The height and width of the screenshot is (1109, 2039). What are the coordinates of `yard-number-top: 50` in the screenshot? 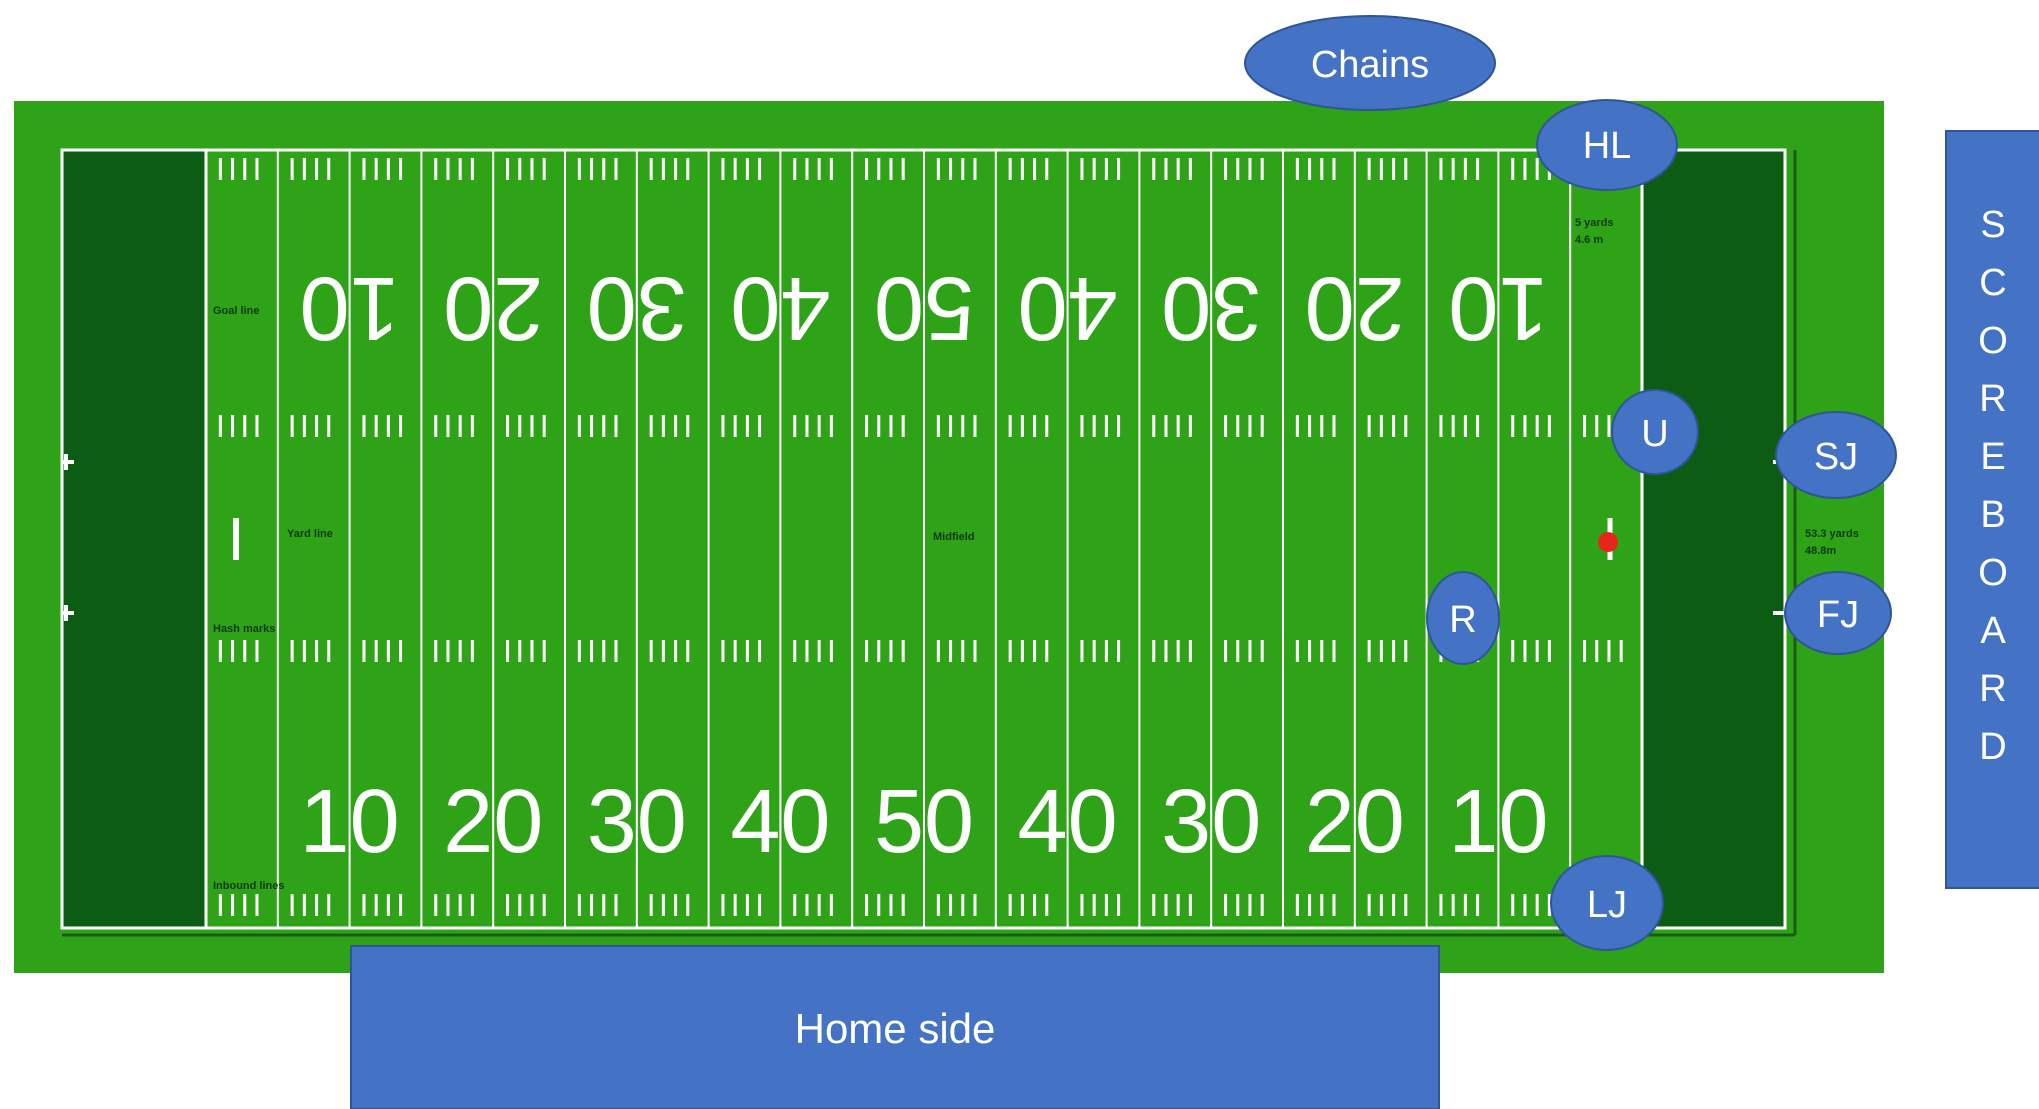 It's located at (924, 308).